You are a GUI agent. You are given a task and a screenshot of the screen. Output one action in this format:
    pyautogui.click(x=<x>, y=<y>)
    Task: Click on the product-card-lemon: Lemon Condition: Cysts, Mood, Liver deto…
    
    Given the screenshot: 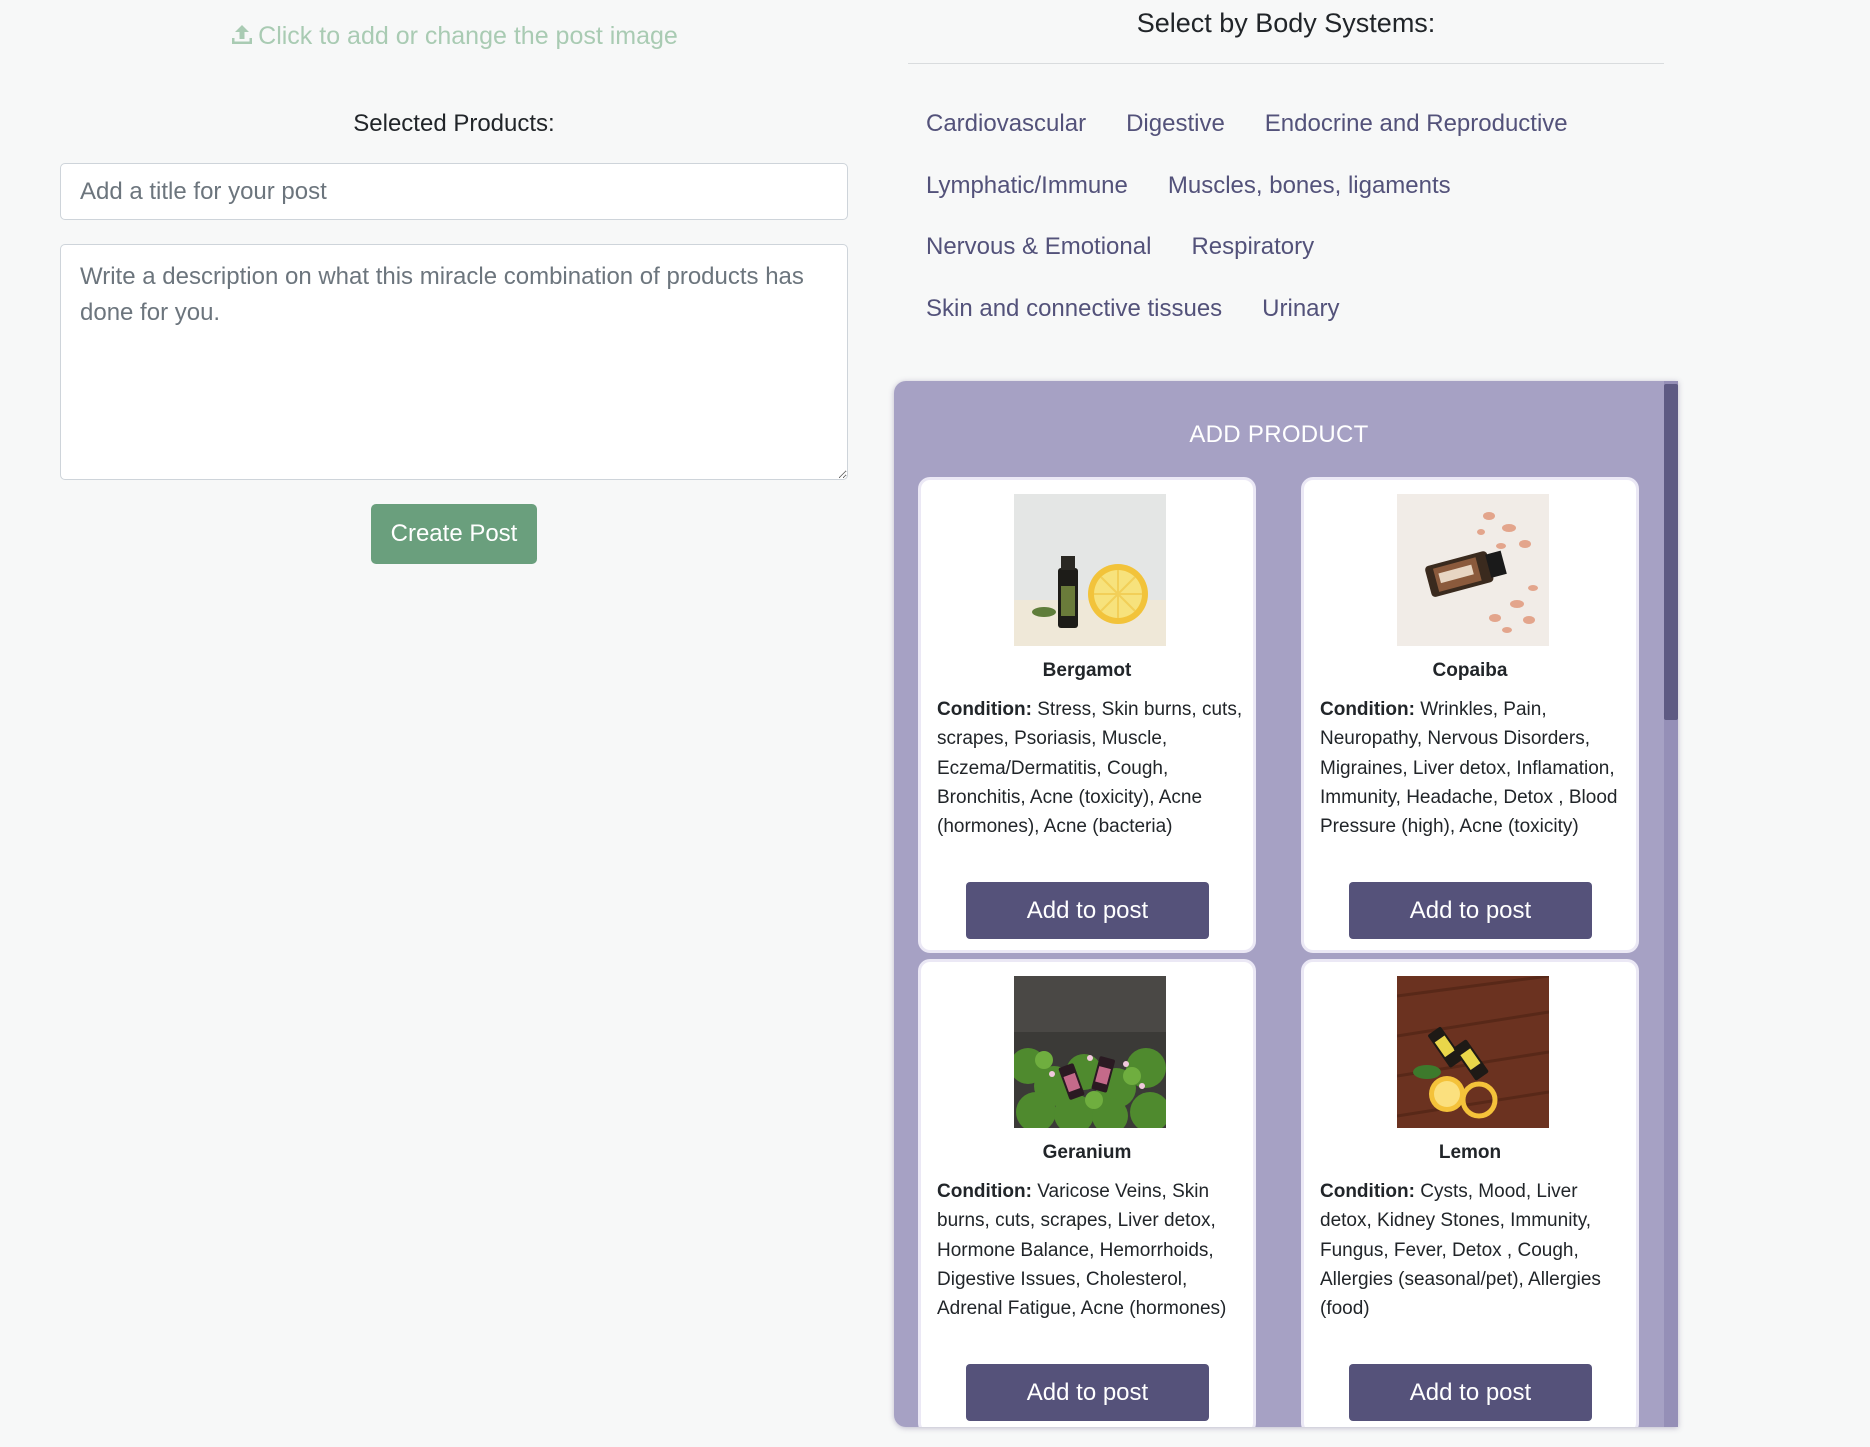 What is the action you would take?
    pyautogui.click(x=1470, y=1193)
    